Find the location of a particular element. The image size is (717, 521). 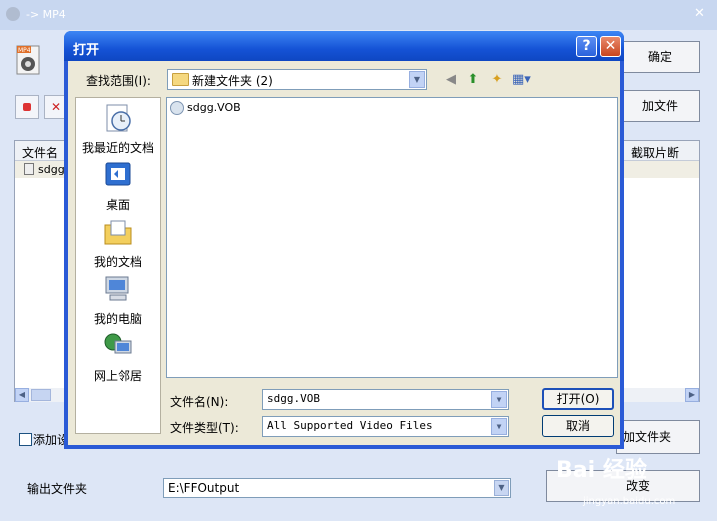

column-clip: 截取片断 is located at coordinates (655, 152).